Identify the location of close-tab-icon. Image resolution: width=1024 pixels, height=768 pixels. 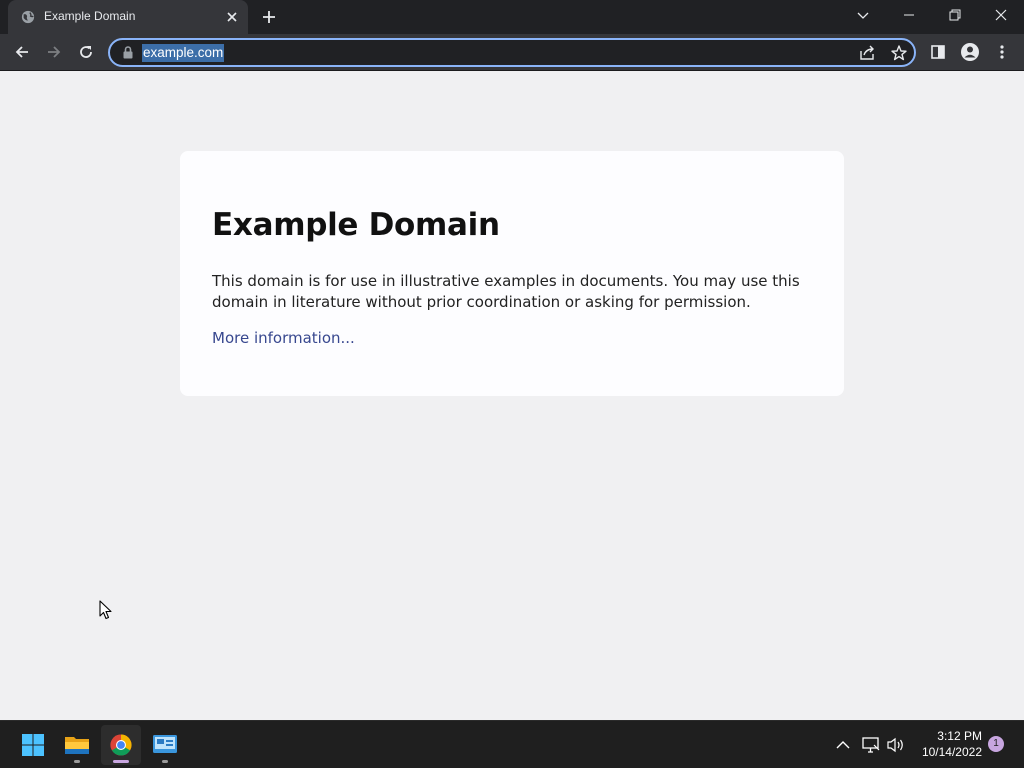
(232, 17).